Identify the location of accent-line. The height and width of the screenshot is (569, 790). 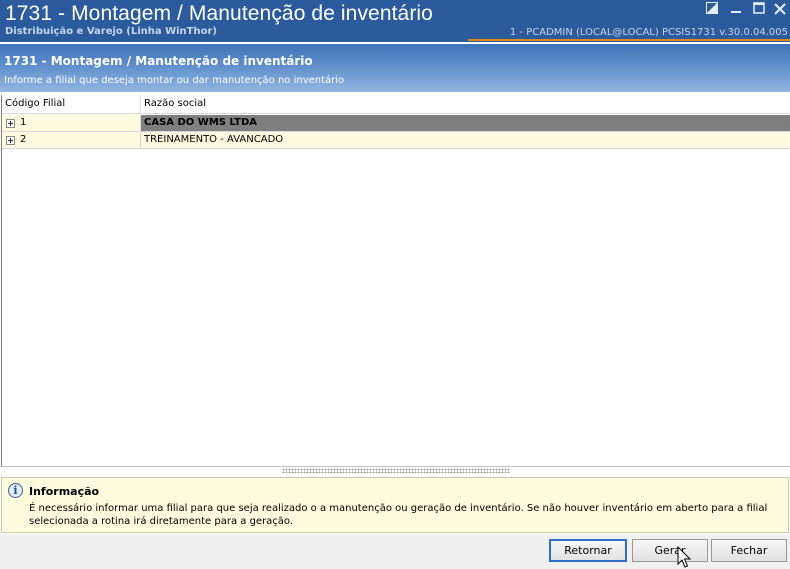
(629, 40).